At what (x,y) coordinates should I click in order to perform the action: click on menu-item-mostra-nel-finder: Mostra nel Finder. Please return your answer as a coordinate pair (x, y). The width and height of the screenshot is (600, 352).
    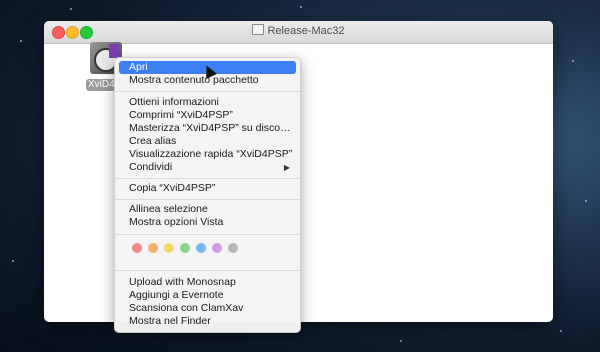
    Looking at the image, I should click on (207, 321).